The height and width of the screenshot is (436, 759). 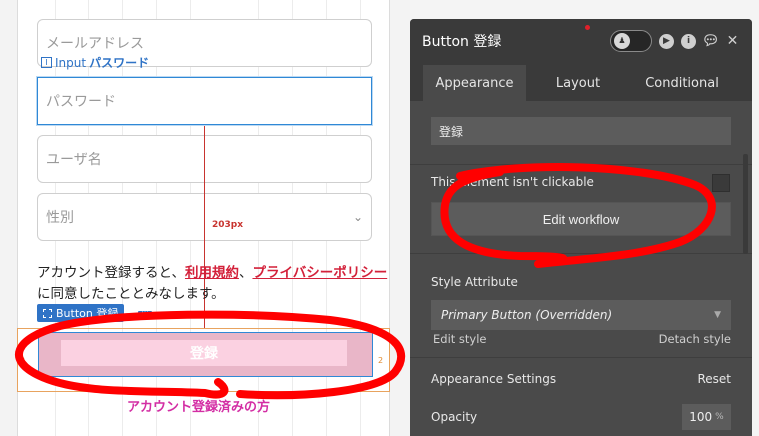 What do you see at coordinates (60, 218) in the screenshot?
I see `gender-placeholder: 性別` at bounding box center [60, 218].